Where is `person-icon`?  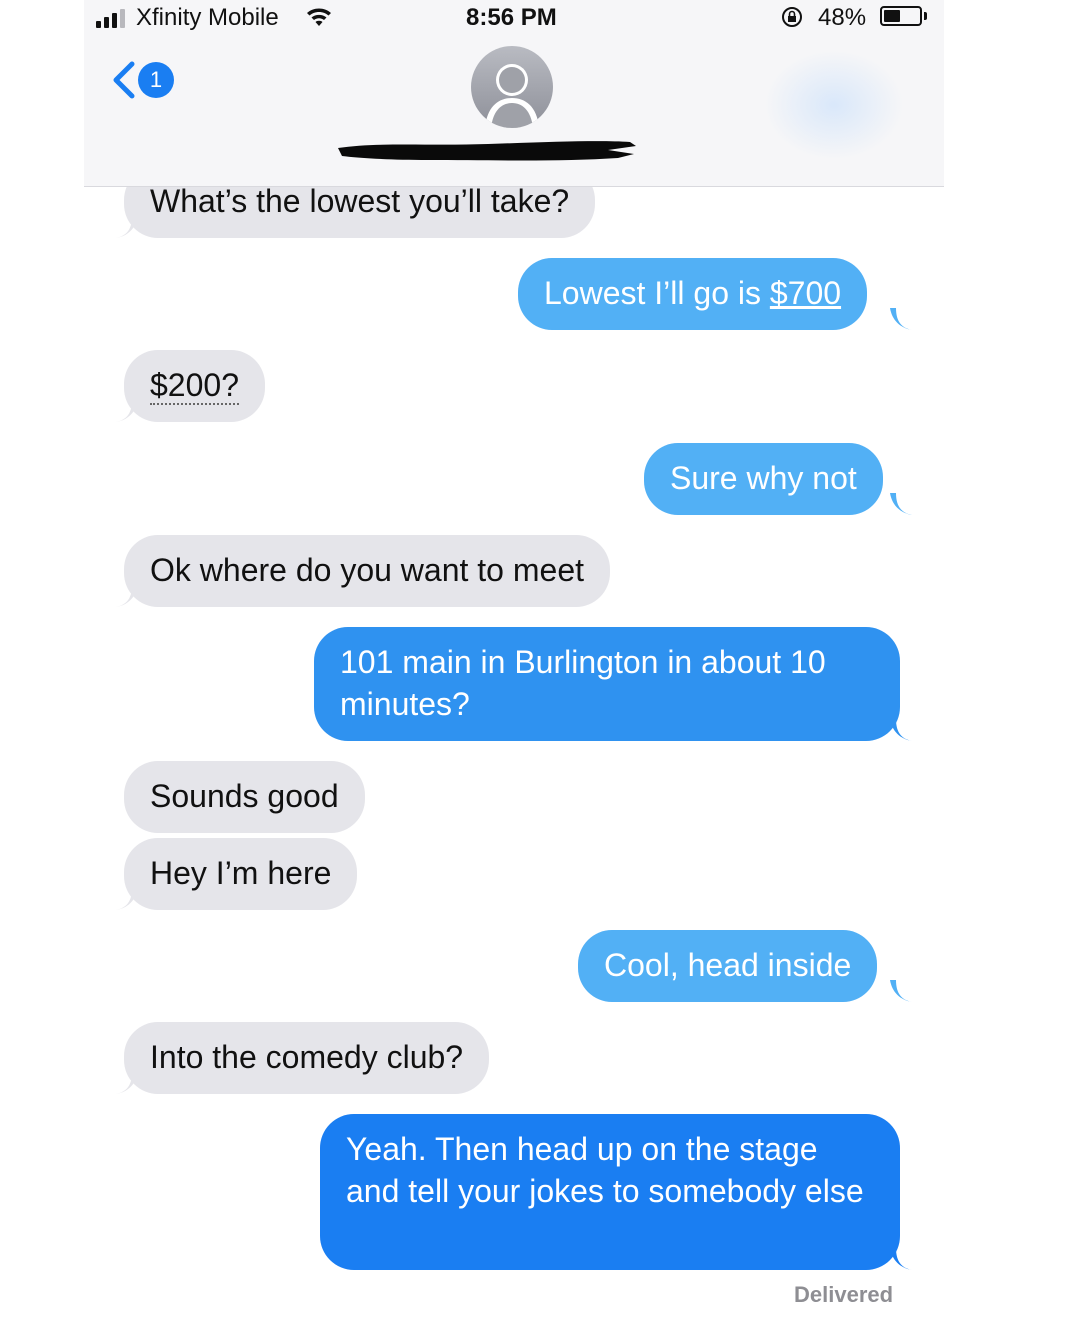 person-icon is located at coordinates (512, 96).